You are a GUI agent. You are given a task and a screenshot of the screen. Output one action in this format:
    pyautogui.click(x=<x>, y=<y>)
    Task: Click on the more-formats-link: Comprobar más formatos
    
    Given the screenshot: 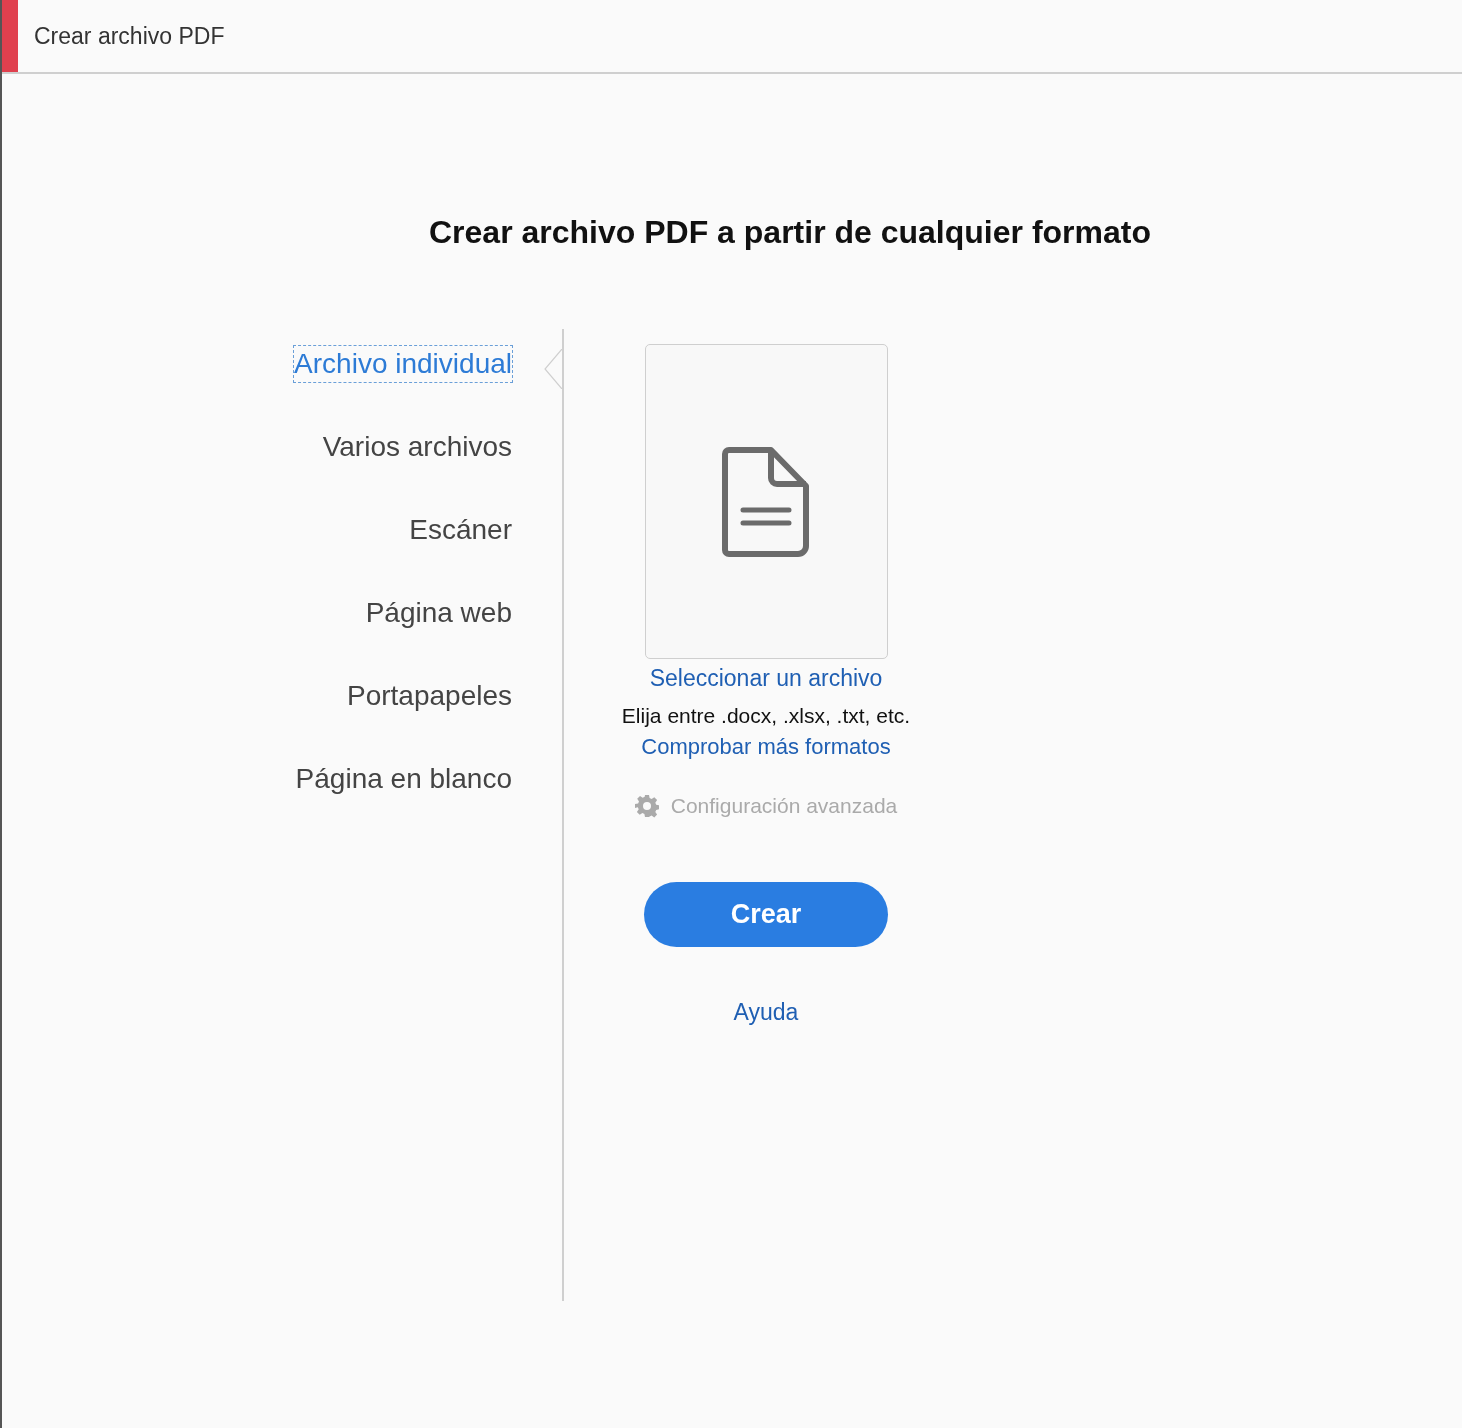 What is the action you would take?
    pyautogui.click(x=766, y=747)
    